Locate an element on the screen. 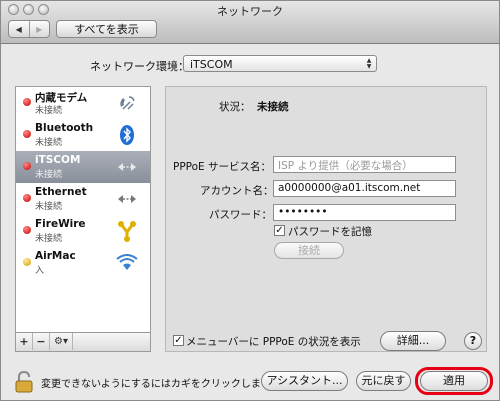  title-bar: ネットワーク ◀ ▶ すべてを表示 is located at coordinates (250, 22).